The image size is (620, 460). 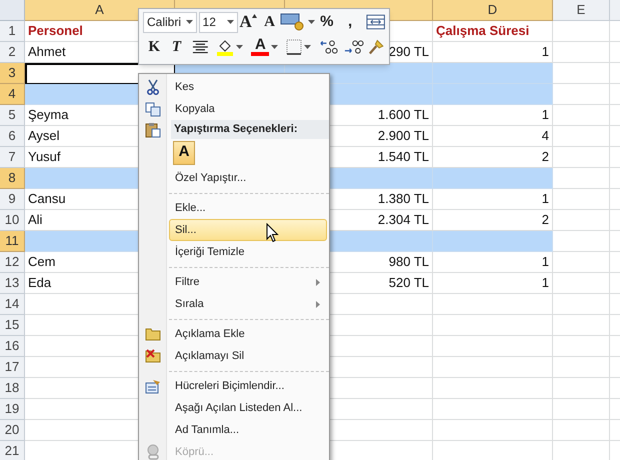 I want to click on menu-section-header: Yapıştırma Seçenekleri:, so click(x=250, y=129).